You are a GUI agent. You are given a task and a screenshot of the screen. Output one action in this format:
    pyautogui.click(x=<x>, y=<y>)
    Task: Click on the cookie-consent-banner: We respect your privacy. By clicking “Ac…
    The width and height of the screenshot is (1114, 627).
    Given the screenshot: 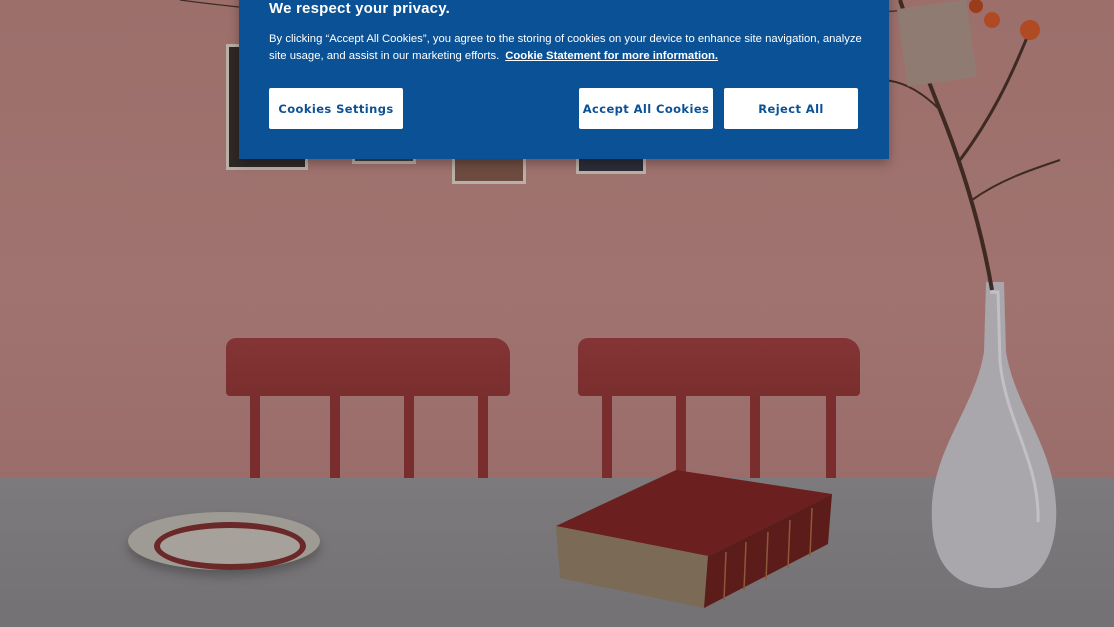 What is the action you would take?
    pyautogui.click(x=564, y=79)
    